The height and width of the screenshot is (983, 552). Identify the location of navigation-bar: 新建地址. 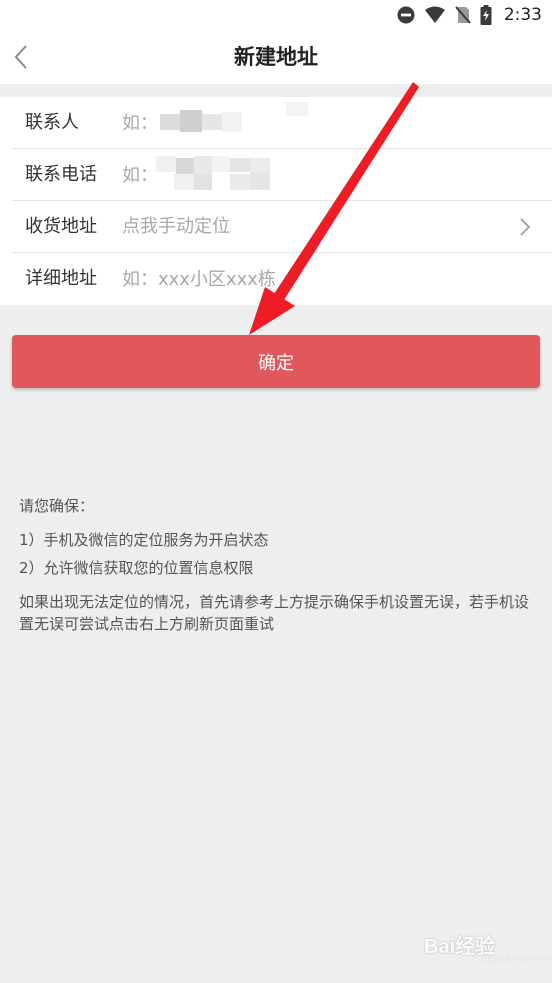
(276, 57).